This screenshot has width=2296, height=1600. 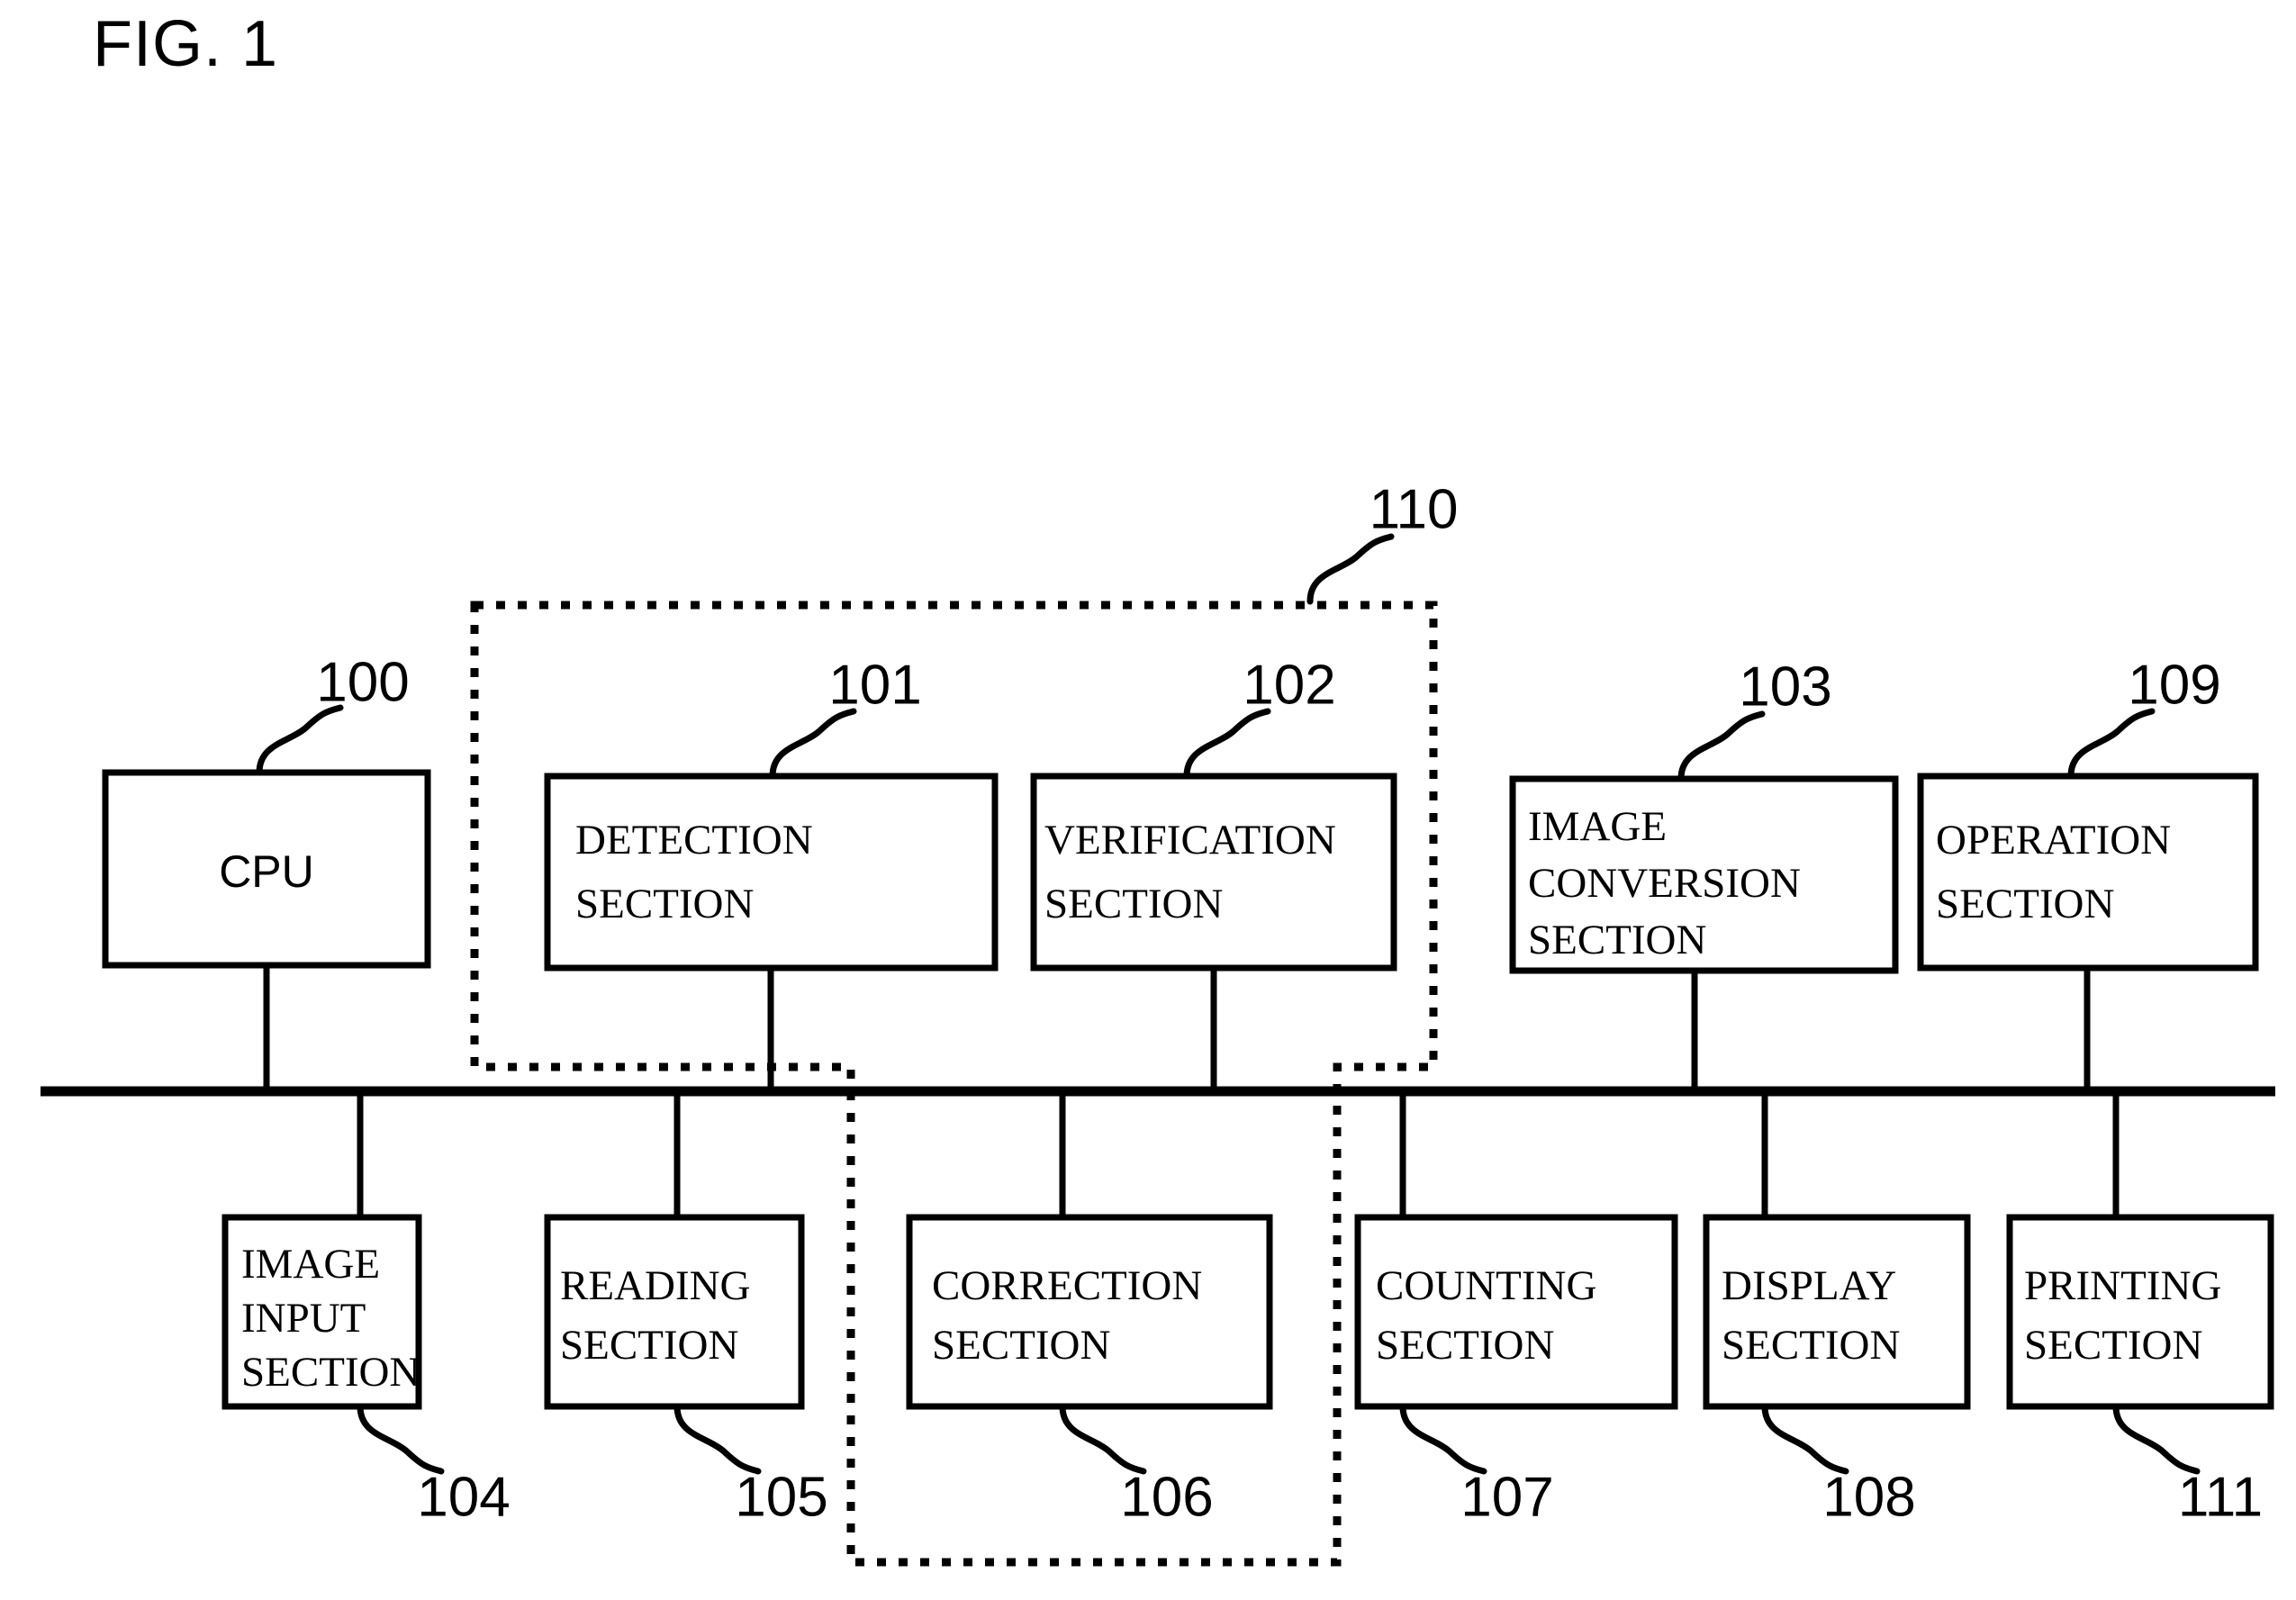 I want to click on box-counting, so click(x=1516, y=1312).